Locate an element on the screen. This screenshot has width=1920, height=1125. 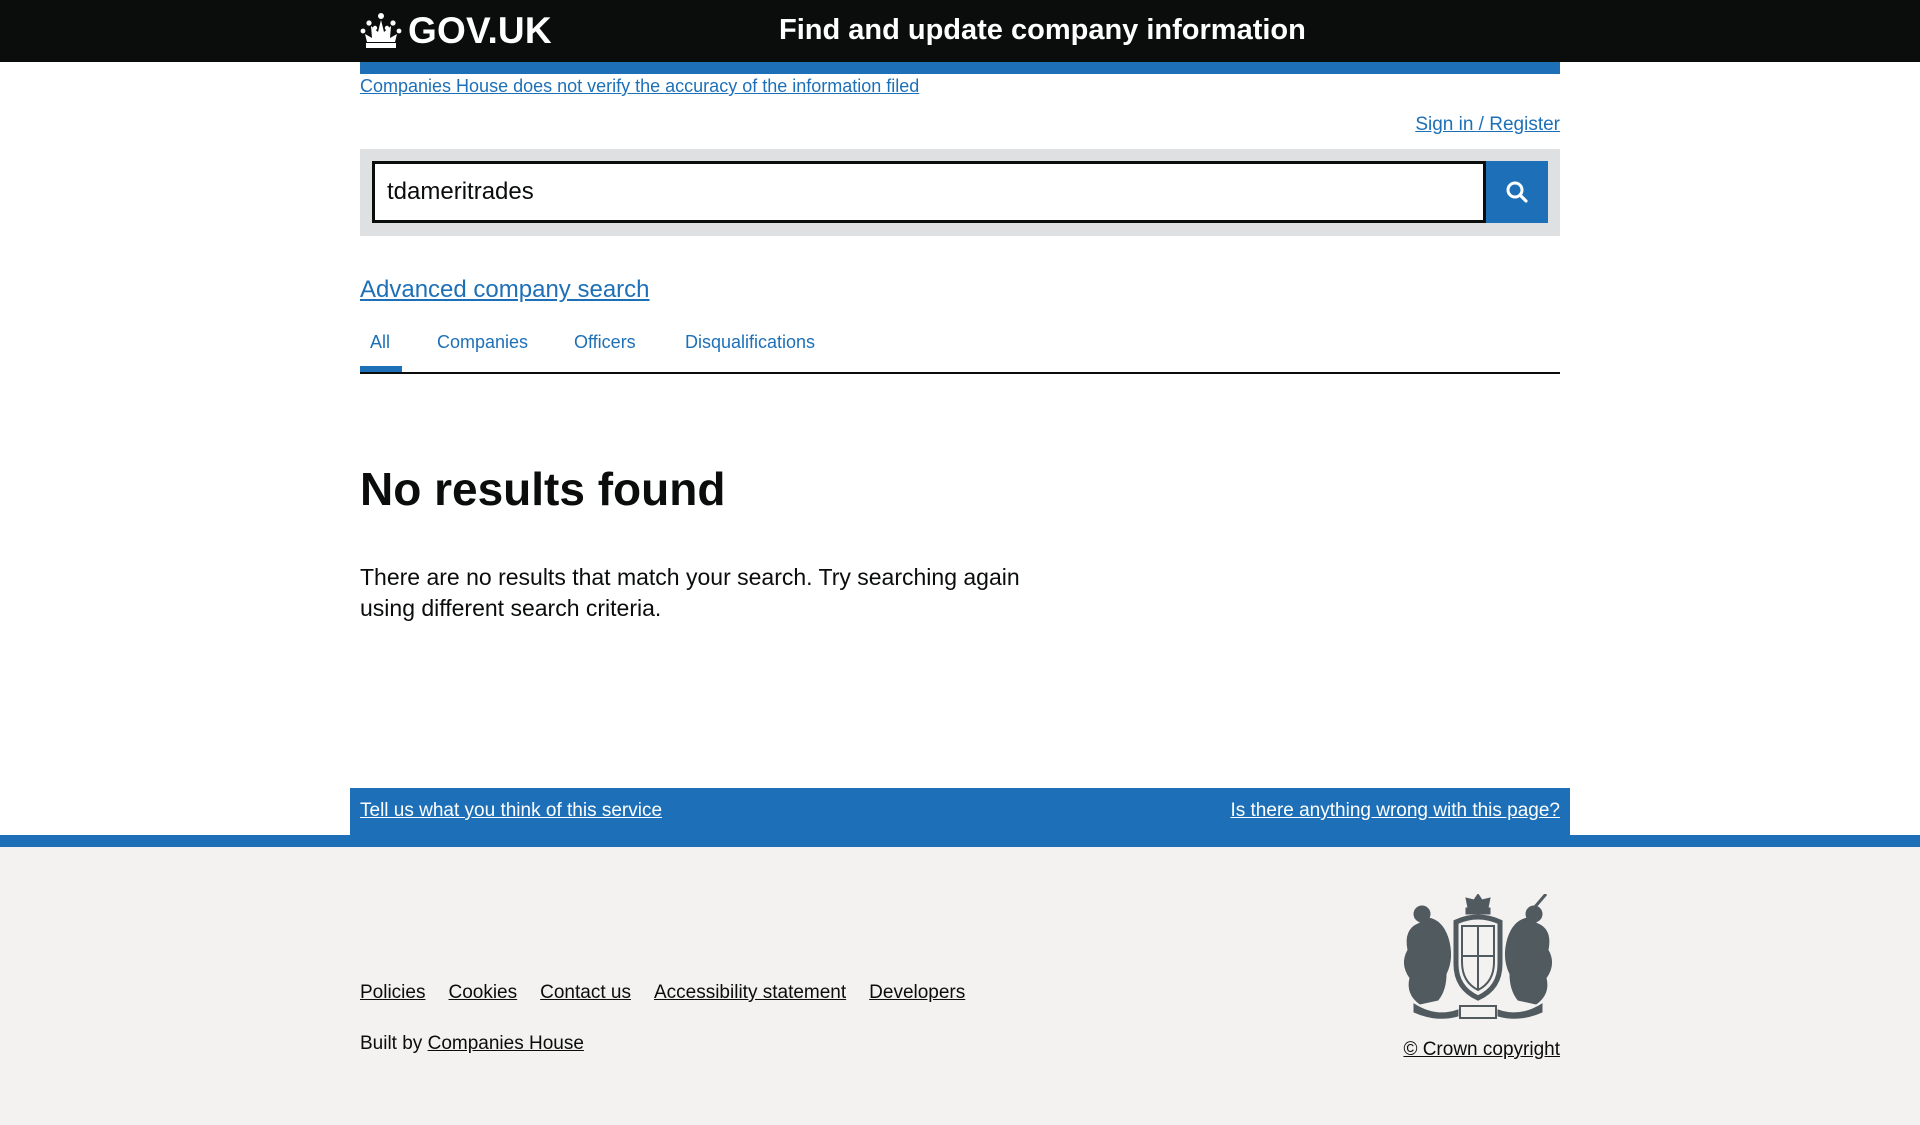
tab-companies: Companies is located at coordinates (482, 342).